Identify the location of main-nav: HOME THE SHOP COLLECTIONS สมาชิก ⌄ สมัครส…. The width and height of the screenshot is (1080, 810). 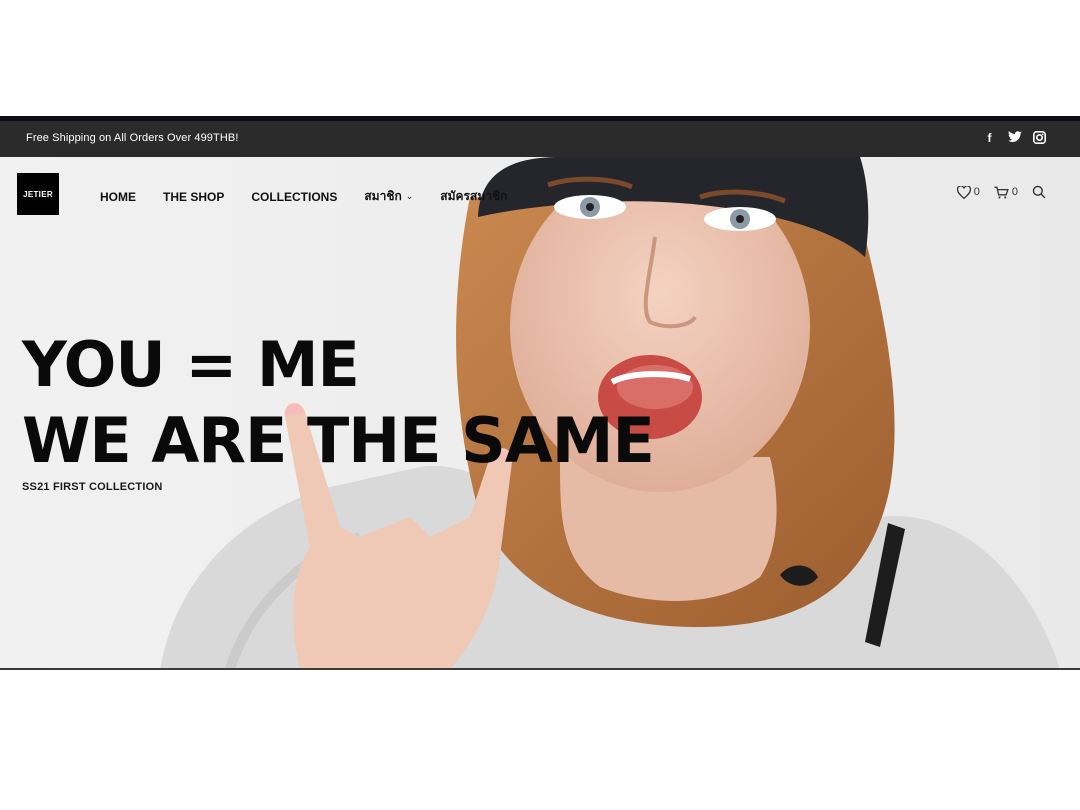
(317, 196).